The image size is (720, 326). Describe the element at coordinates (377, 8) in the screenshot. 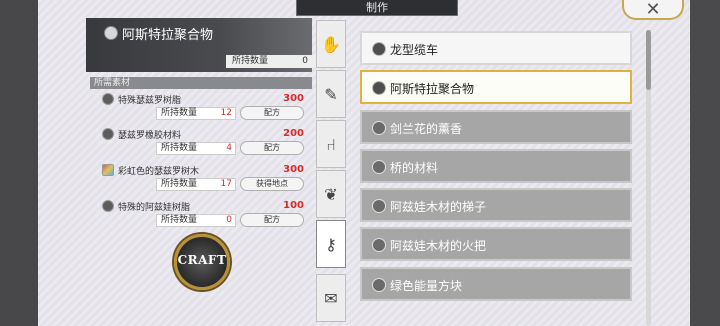

I see `window-title: 制作` at that location.